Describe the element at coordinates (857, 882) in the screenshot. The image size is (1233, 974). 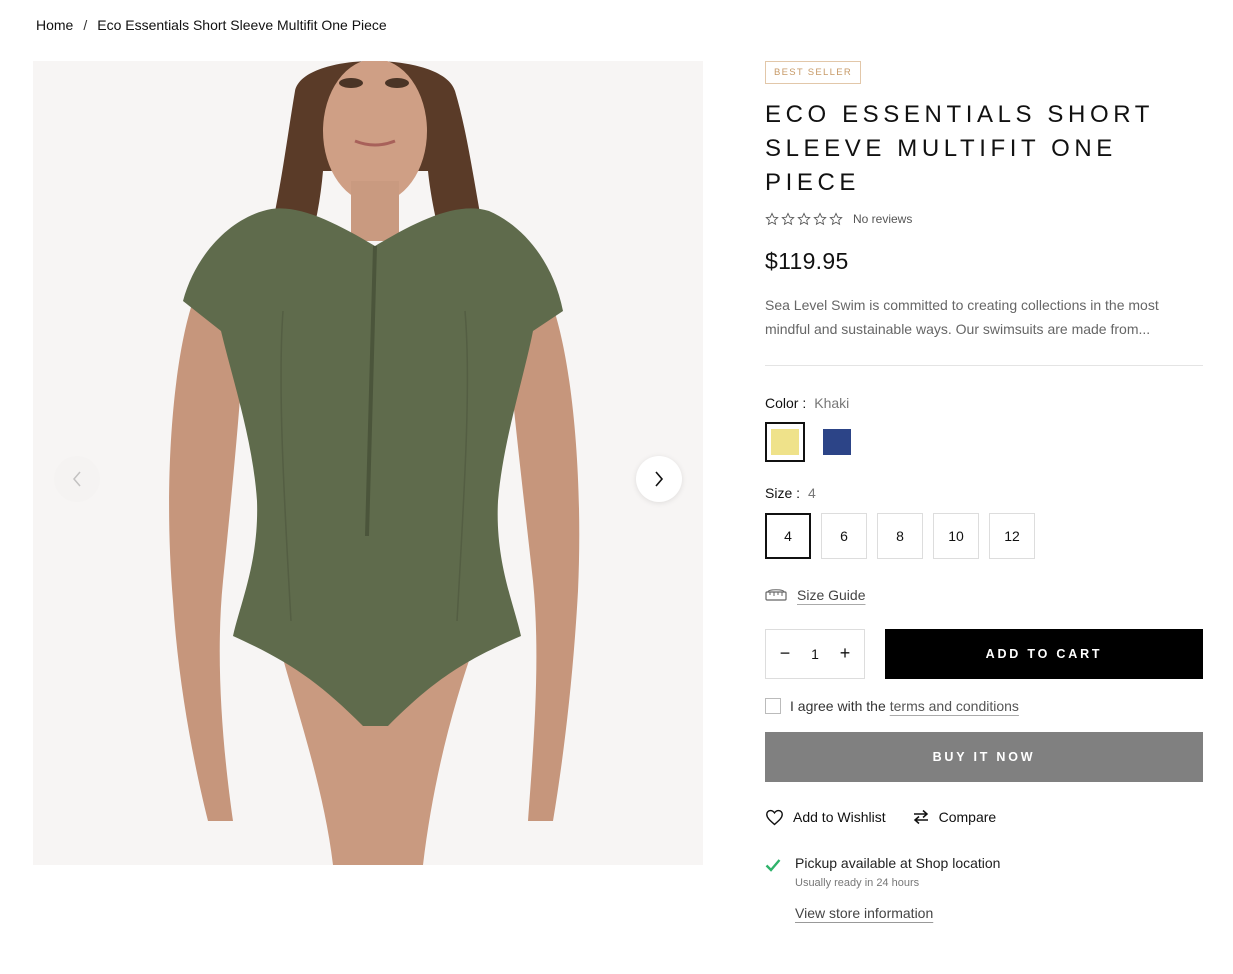
I see `pickup-sub-text: Usually ready in 24 hours` at that location.